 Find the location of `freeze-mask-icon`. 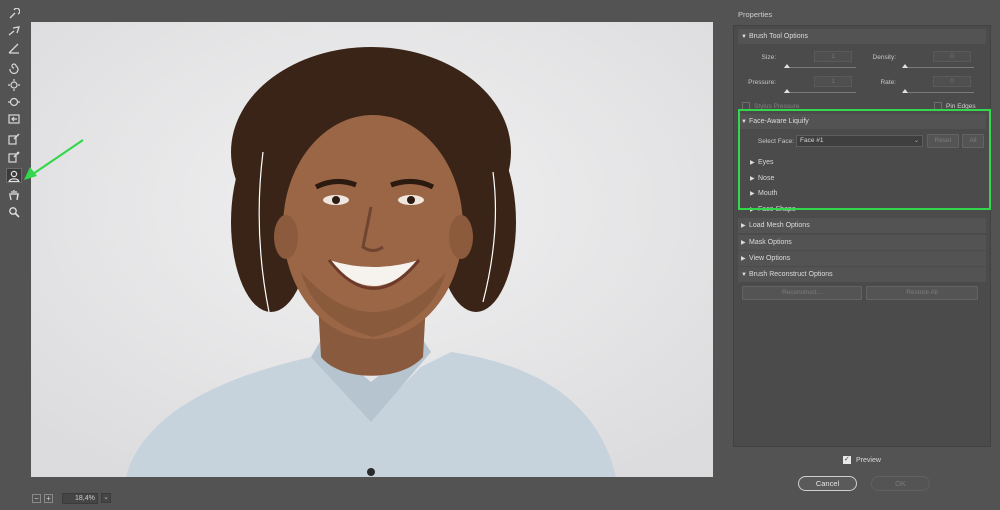

freeze-mask-icon is located at coordinates (14, 138).